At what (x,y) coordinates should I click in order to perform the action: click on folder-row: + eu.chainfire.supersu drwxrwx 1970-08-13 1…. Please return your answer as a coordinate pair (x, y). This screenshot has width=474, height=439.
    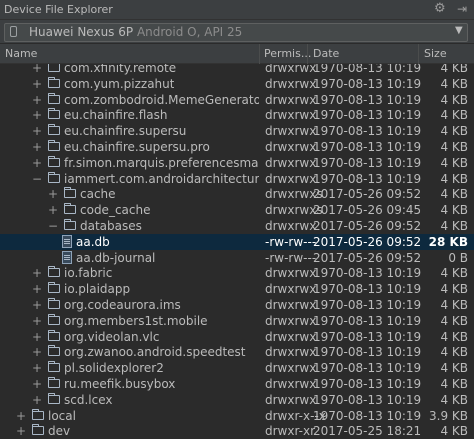
    Looking at the image, I should click on (237, 131).